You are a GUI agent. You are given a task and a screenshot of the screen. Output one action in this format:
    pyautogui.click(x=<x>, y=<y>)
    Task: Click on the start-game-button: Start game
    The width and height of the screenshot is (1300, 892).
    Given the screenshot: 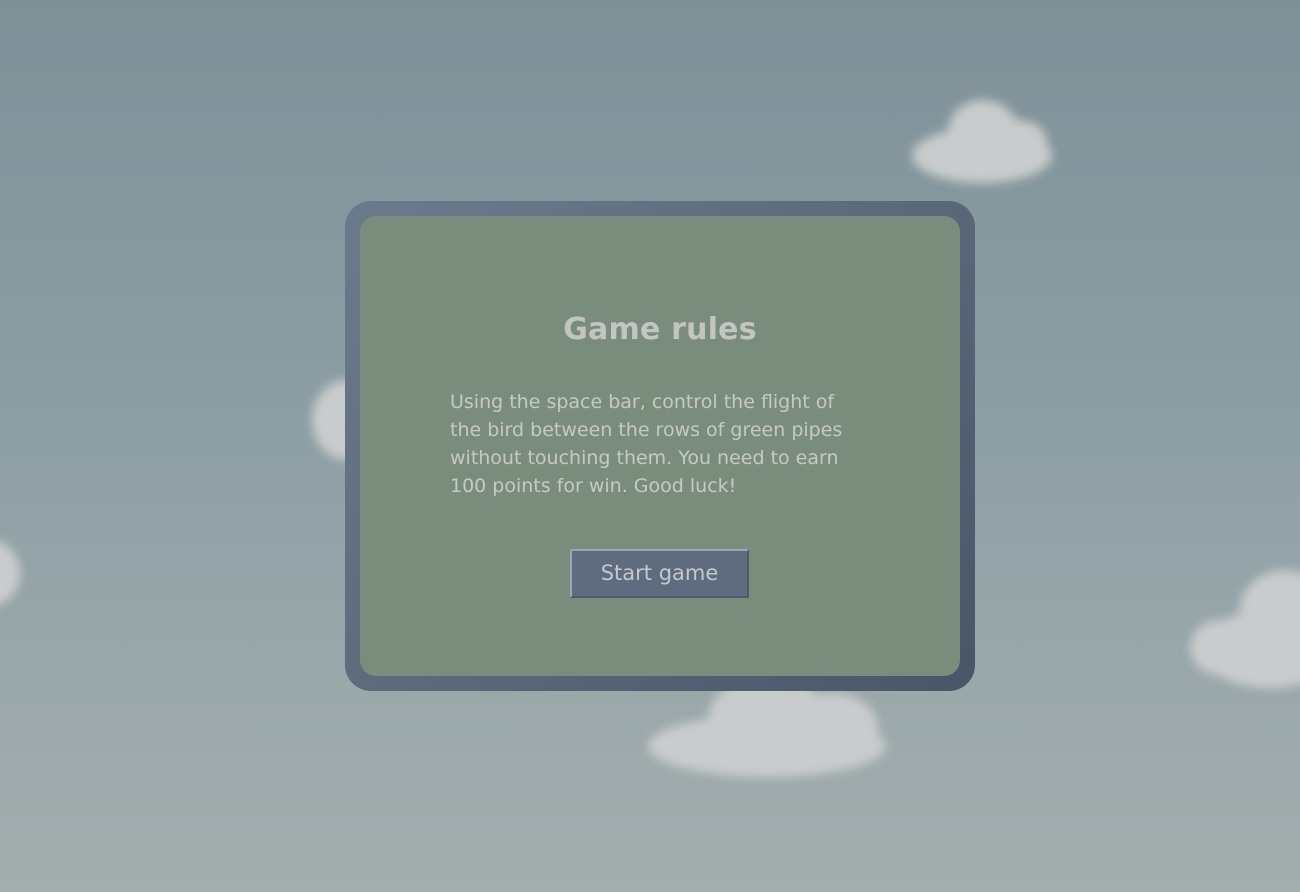 What is the action you would take?
    pyautogui.click(x=659, y=573)
    